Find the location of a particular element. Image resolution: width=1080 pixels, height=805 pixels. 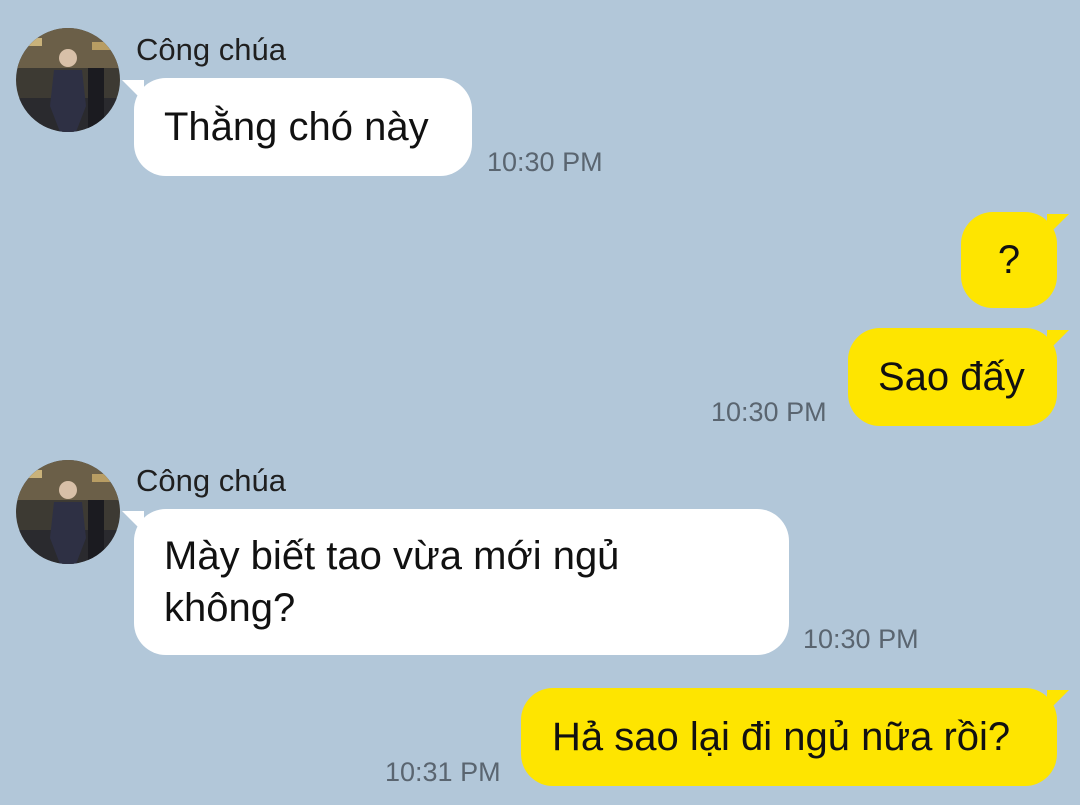

incoming-message-bubble: Thằng chó này is located at coordinates (297, 127).